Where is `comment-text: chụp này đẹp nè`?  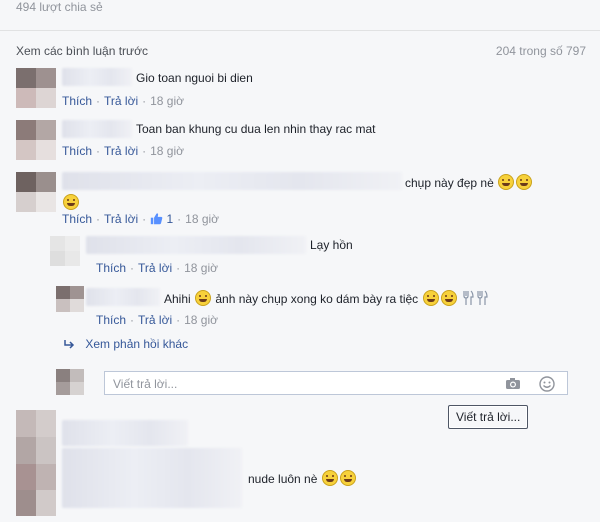 comment-text: chụp này đẹp nè is located at coordinates (449, 183).